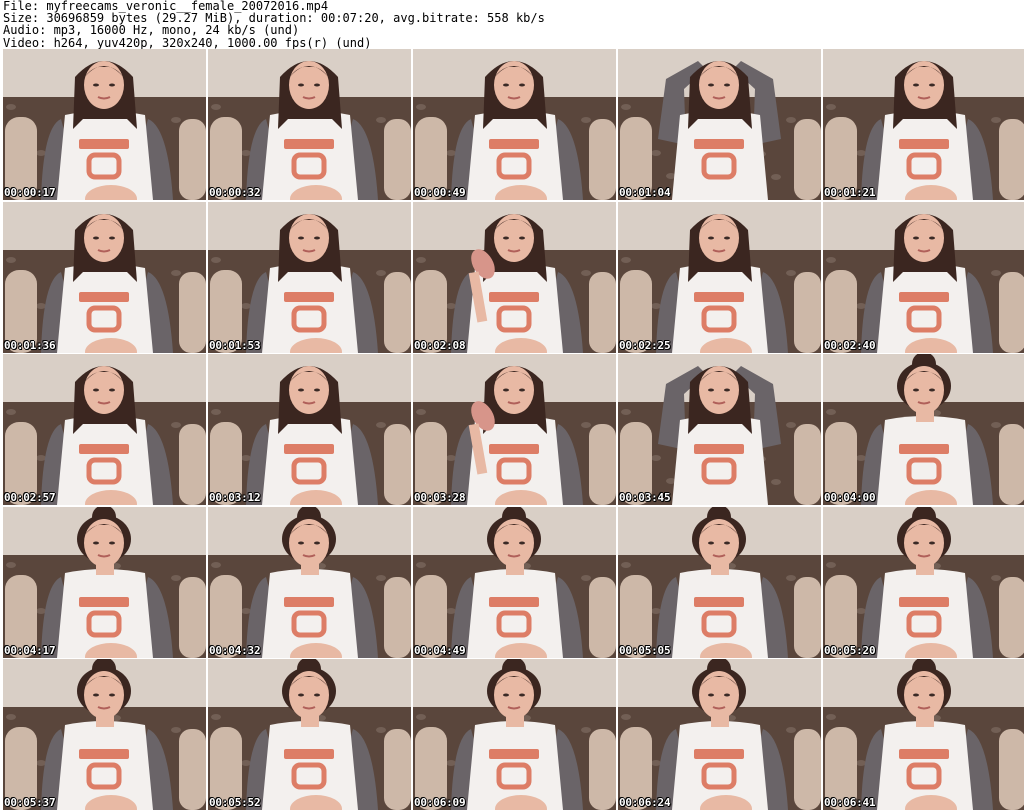 The width and height of the screenshot is (1024, 811). Describe the element at coordinates (440, 192) in the screenshot. I see `thumbnail-timestamp: 00:00:49` at that location.